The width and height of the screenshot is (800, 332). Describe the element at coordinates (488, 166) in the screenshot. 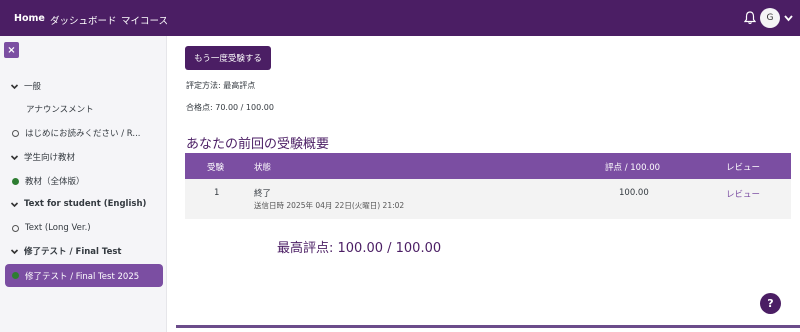

I see `attempts-table-header: 受験 状態 評点 / 100.00 レビュー` at that location.